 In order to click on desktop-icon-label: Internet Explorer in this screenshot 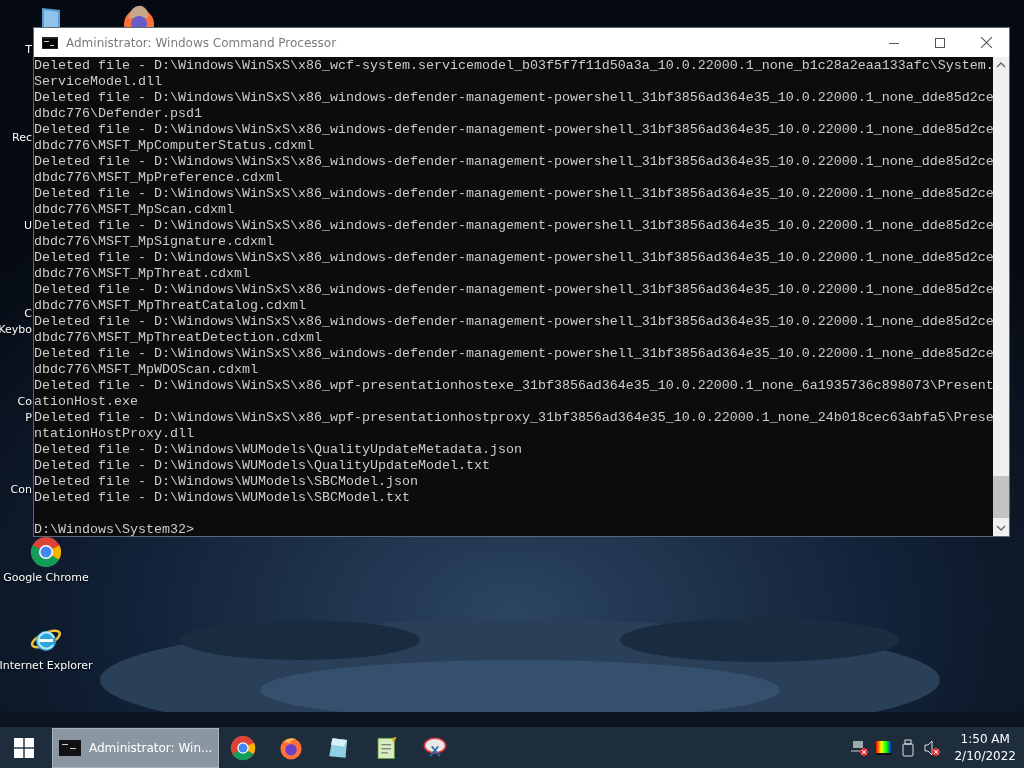, I will do `click(46, 666)`.